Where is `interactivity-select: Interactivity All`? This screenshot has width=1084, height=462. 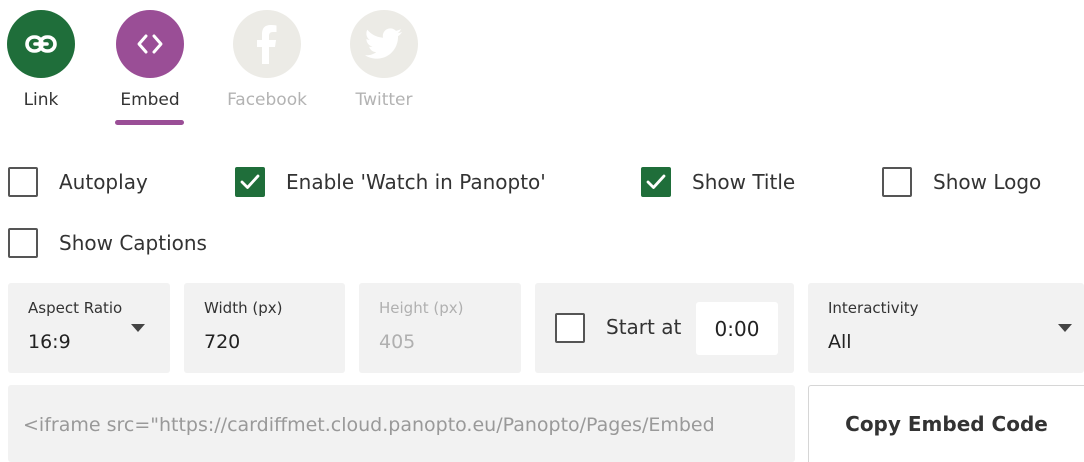 interactivity-select: Interactivity All is located at coordinates (946, 328).